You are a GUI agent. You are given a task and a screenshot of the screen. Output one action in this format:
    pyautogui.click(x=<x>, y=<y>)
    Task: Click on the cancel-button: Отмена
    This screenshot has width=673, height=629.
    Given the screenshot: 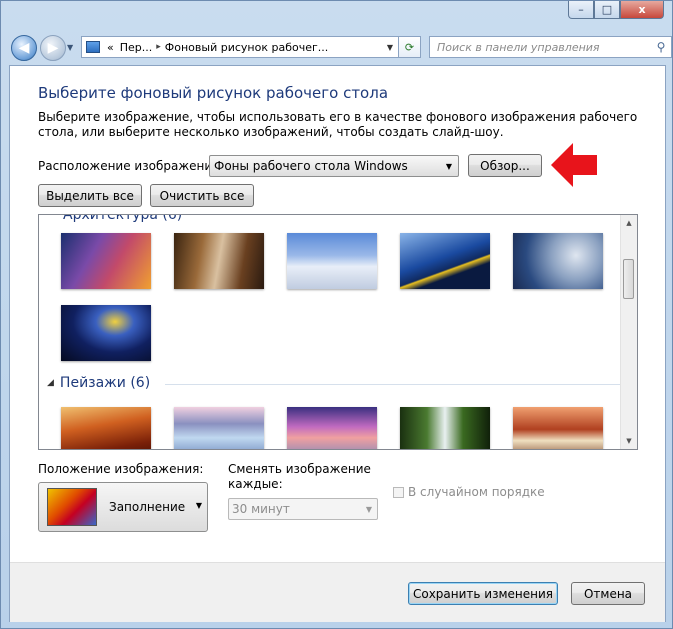 What is the action you would take?
    pyautogui.click(x=608, y=593)
    